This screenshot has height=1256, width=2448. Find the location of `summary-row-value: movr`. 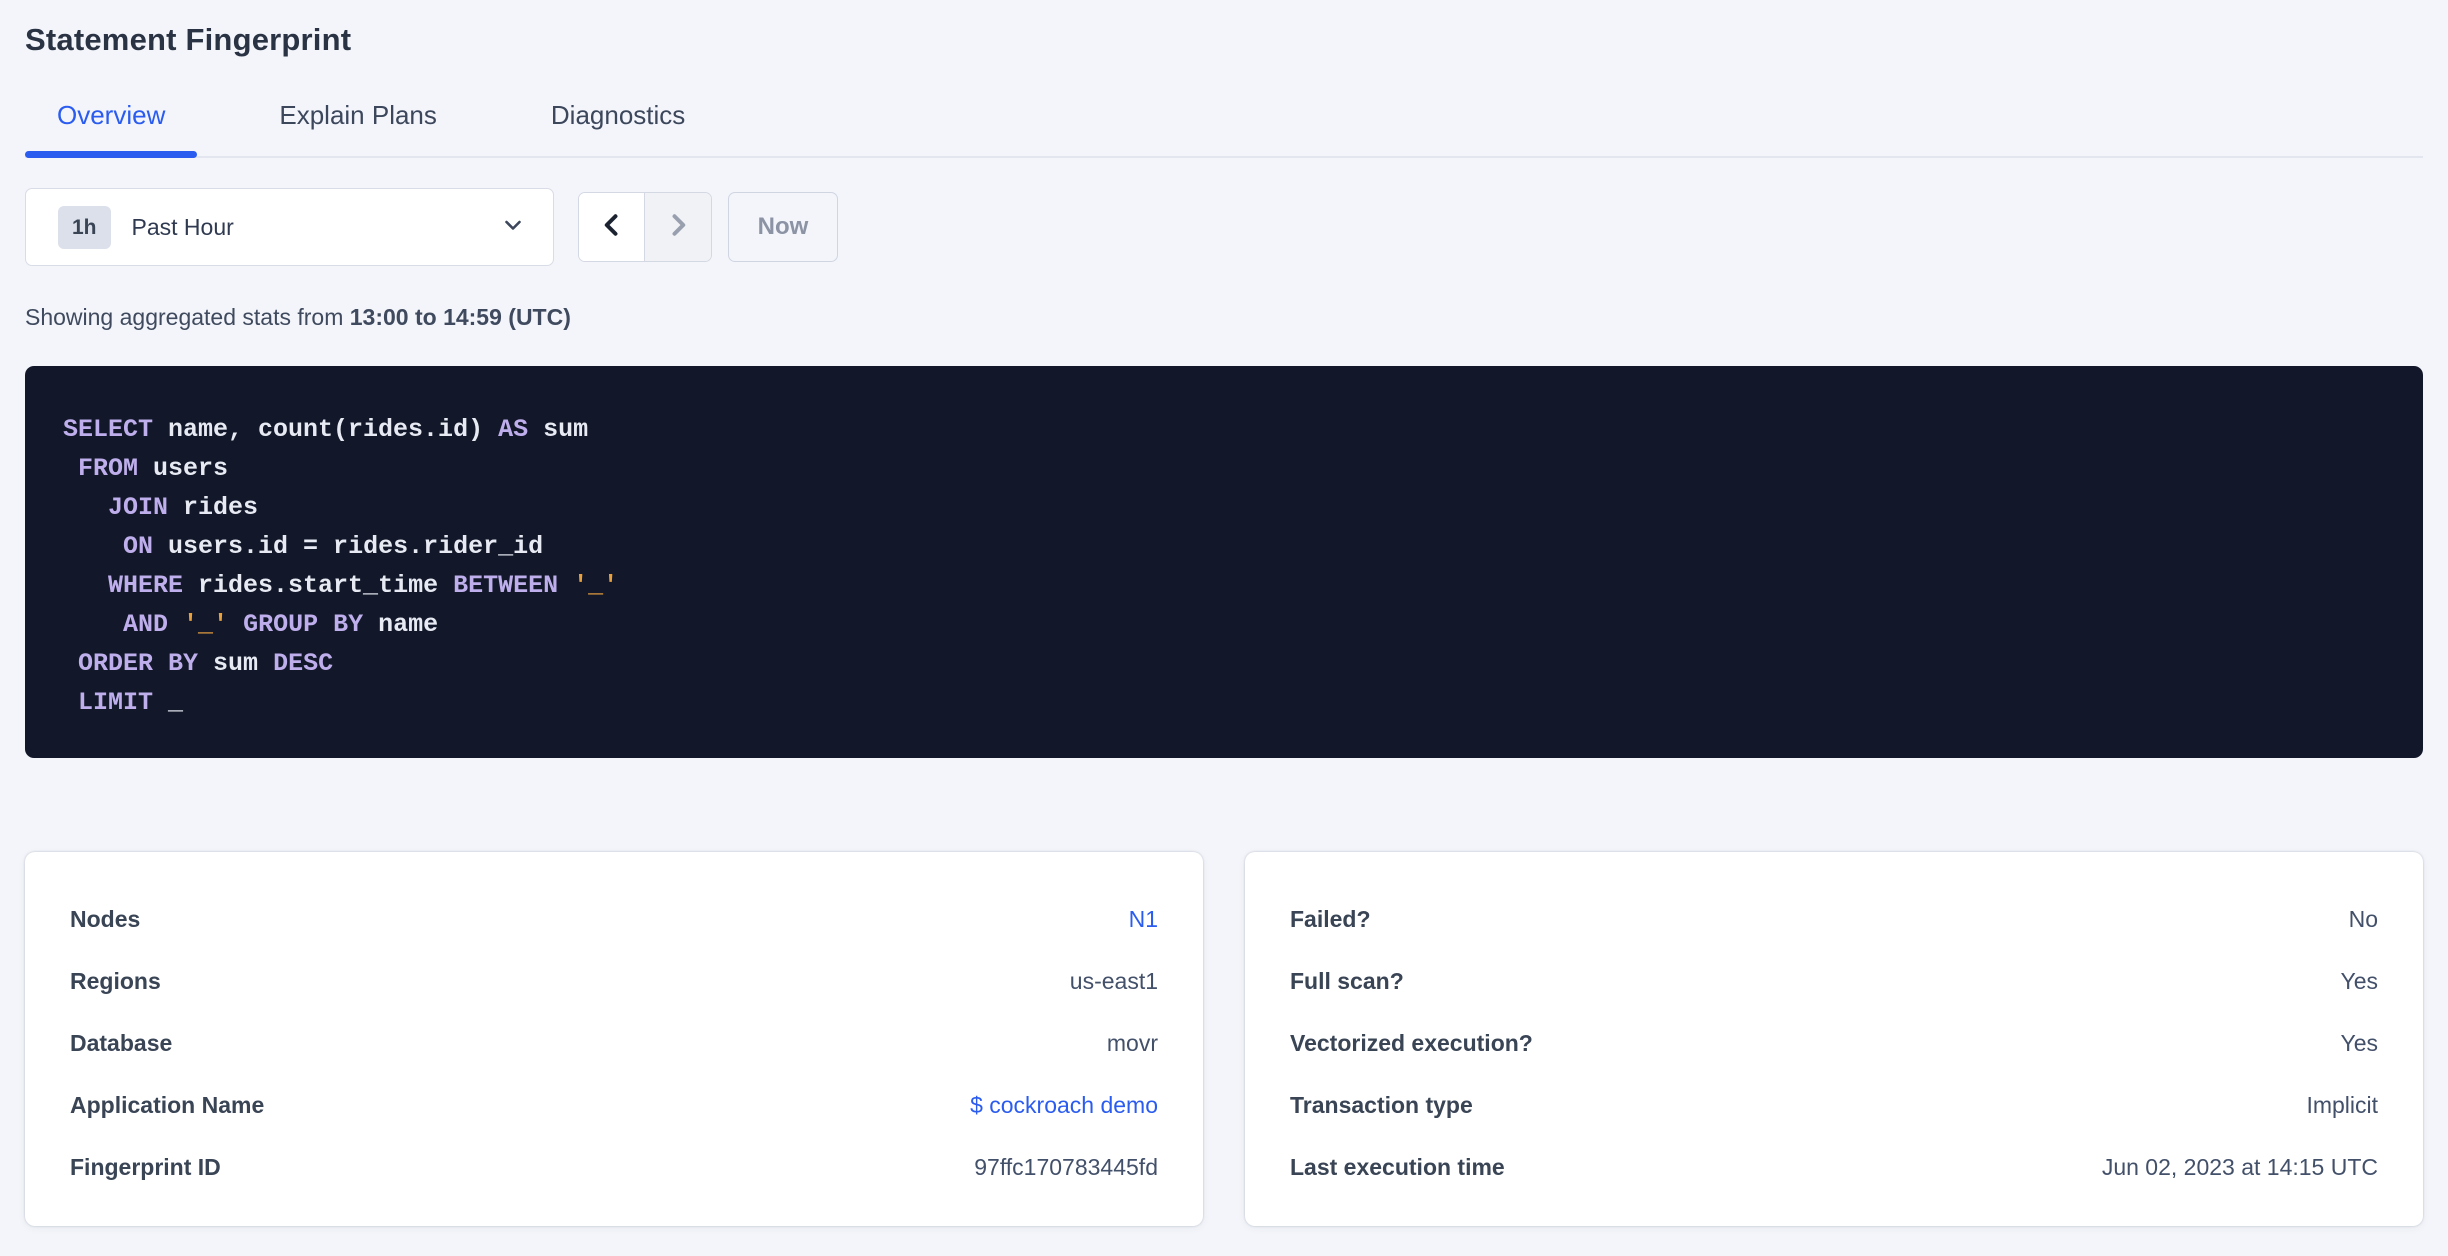

summary-row-value: movr is located at coordinates (1132, 1042).